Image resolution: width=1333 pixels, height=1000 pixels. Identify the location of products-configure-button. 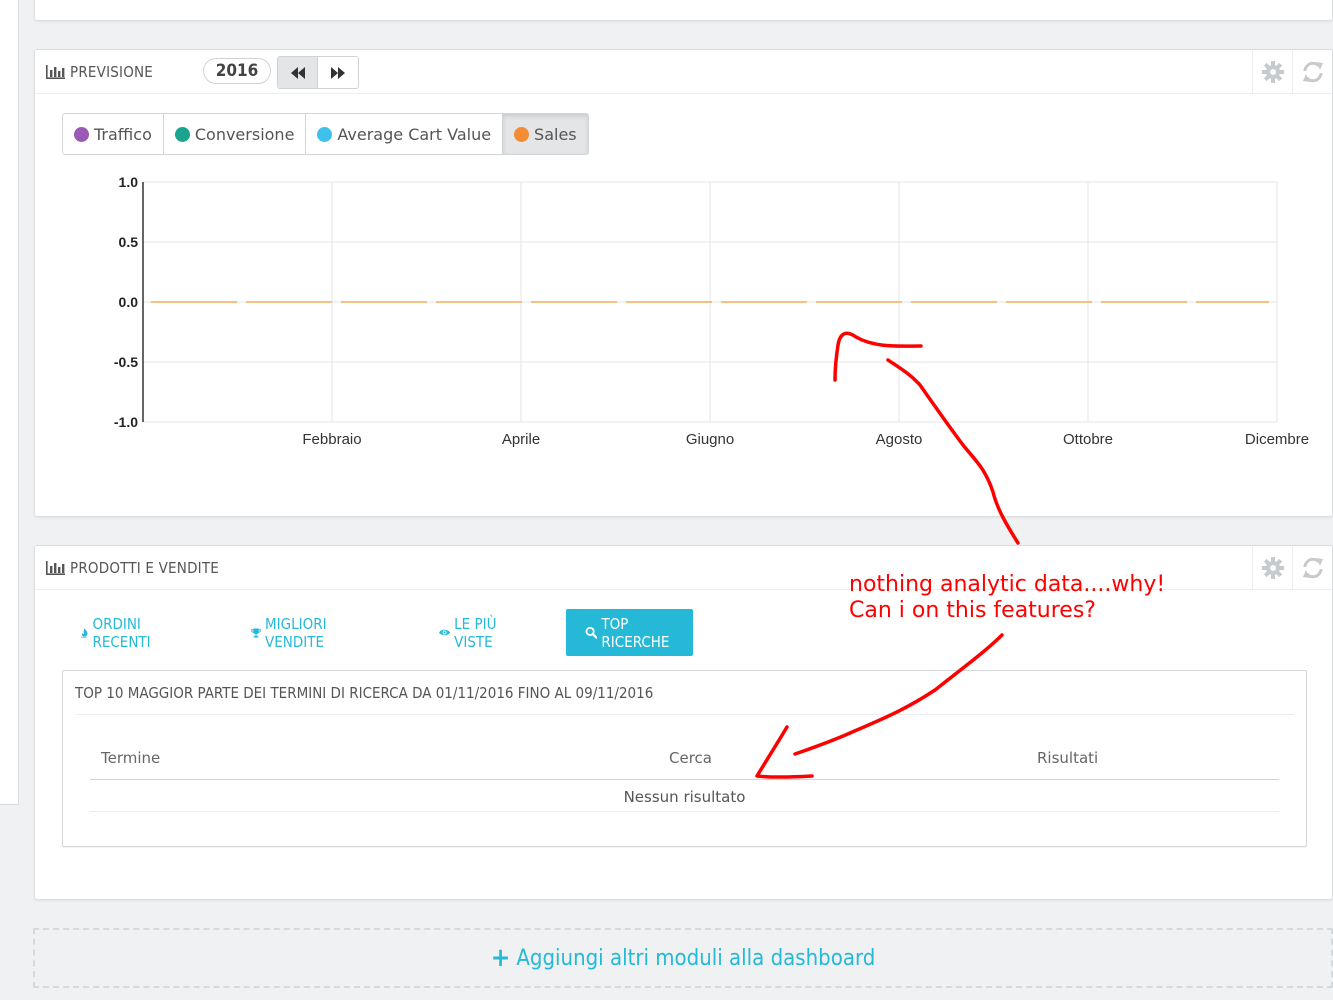
(1272, 568).